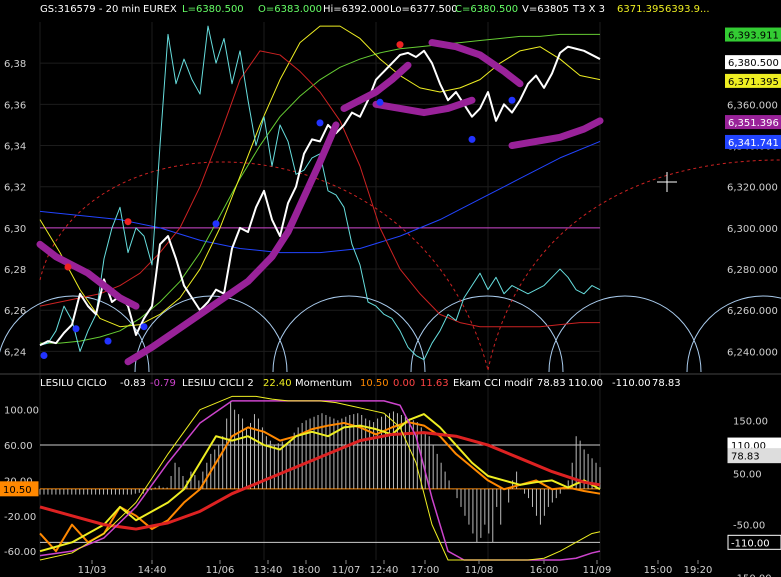 The height and width of the screenshot is (577, 781). Describe the element at coordinates (752, 188) in the screenshot. I see `price-right-tick: 6,320.000` at that location.